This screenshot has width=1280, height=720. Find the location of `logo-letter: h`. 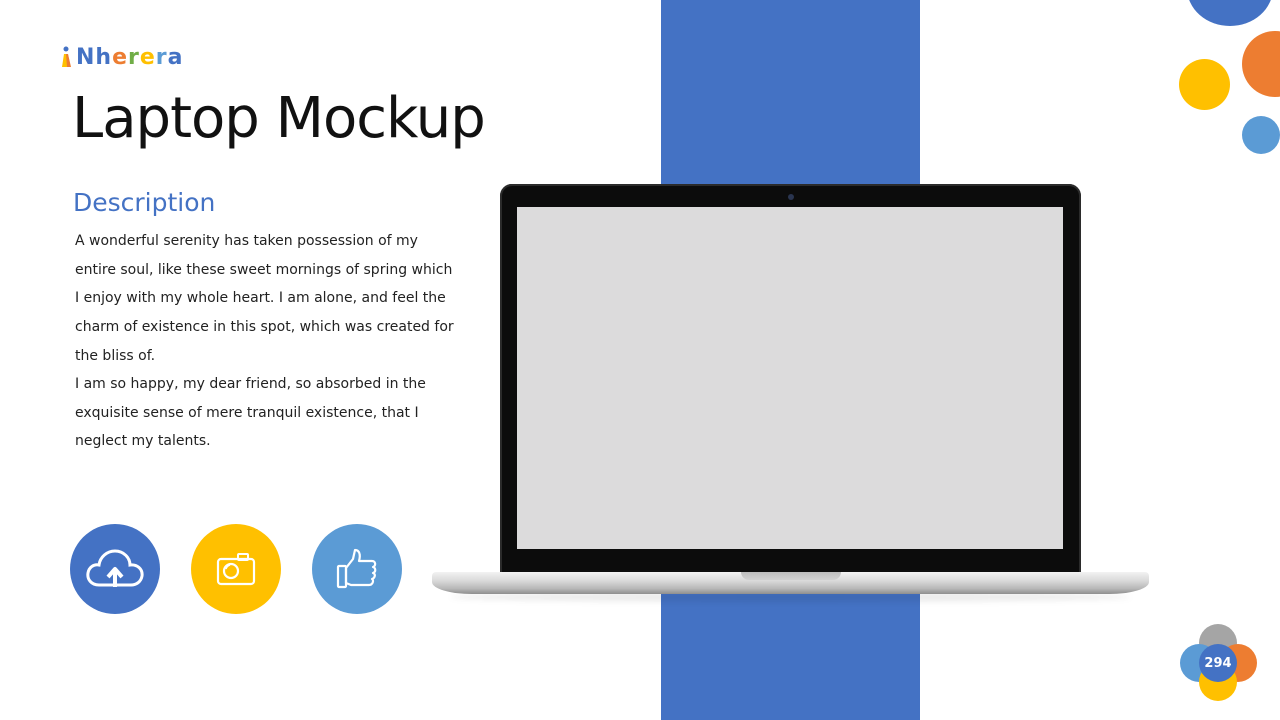

logo-letter: h is located at coordinates (104, 57).